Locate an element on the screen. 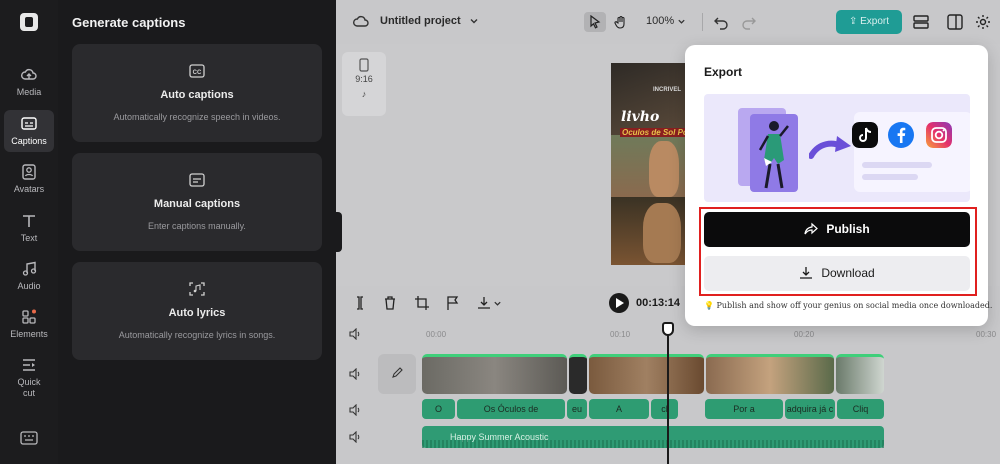  card-title: Auto lyrics is located at coordinates (197, 313).